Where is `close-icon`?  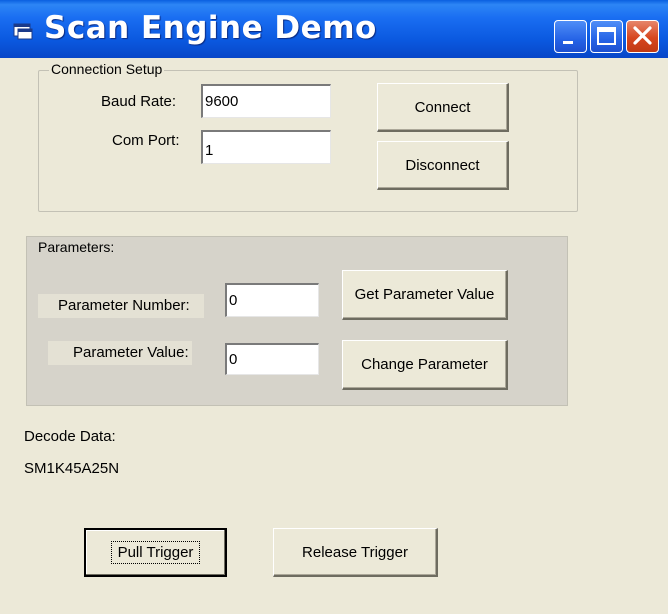 close-icon is located at coordinates (642, 35).